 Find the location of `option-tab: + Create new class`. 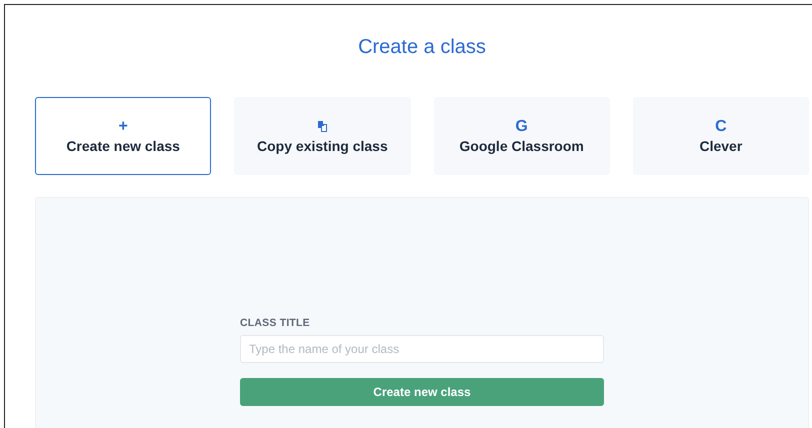

option-tab: + Create new class is located at coordinates (123, 136).